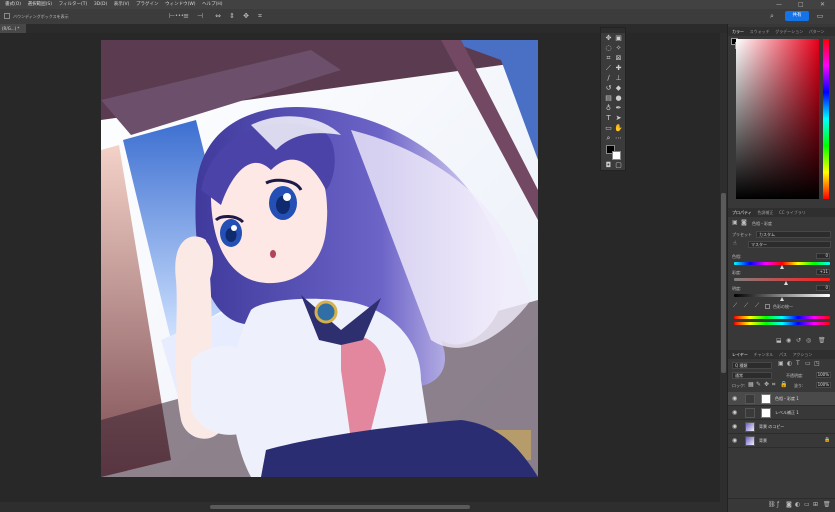 The image size is (835, 512). What do you see at coordinates (827, 504) in the screenshot?
I see `delete-layer-icon: 🗑` at bounding box center [827, 504].